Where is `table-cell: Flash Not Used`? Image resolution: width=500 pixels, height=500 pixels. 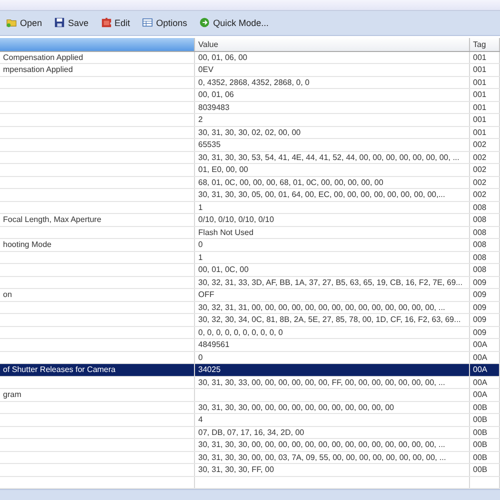
table-cell: Flash Not Used is located at coordinates (226, 232).